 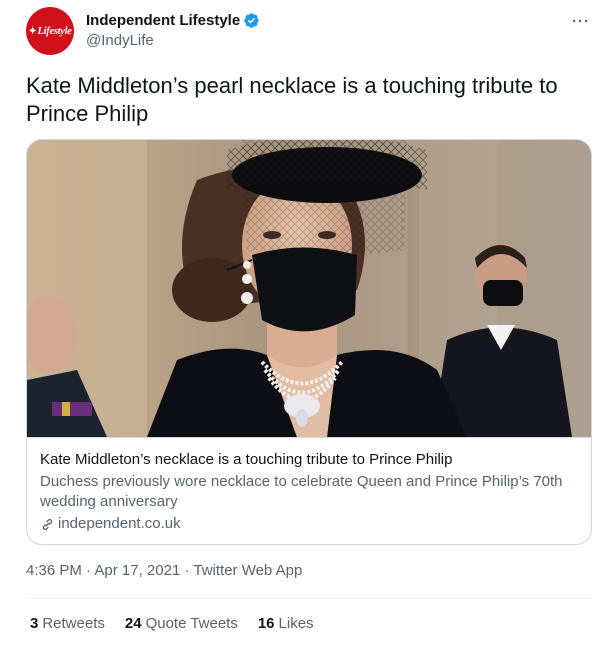 I want to click on more-options-icon: ···, so click(x=581, y=21).